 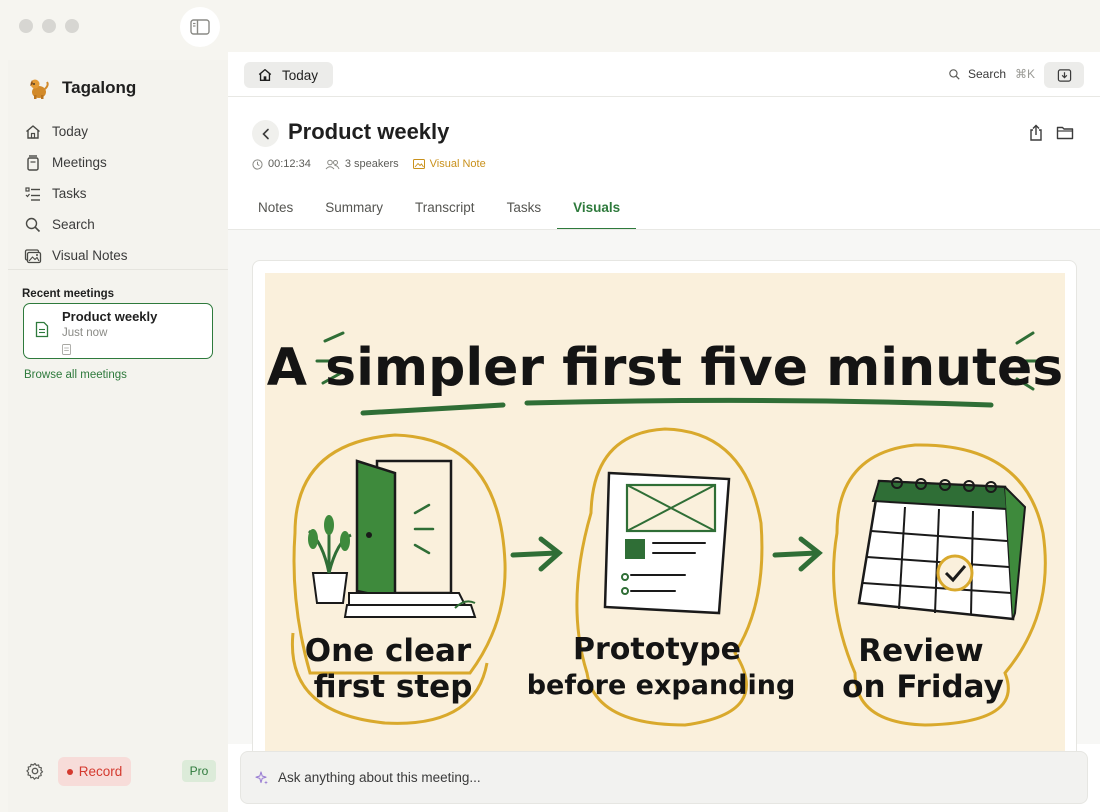 I want to click on note-icon, so click(x=66, y=349).